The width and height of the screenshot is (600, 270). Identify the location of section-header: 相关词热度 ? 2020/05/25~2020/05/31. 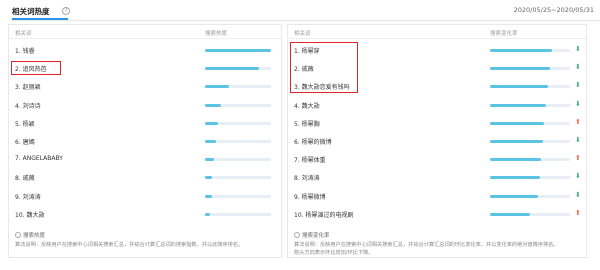
(303, 12).